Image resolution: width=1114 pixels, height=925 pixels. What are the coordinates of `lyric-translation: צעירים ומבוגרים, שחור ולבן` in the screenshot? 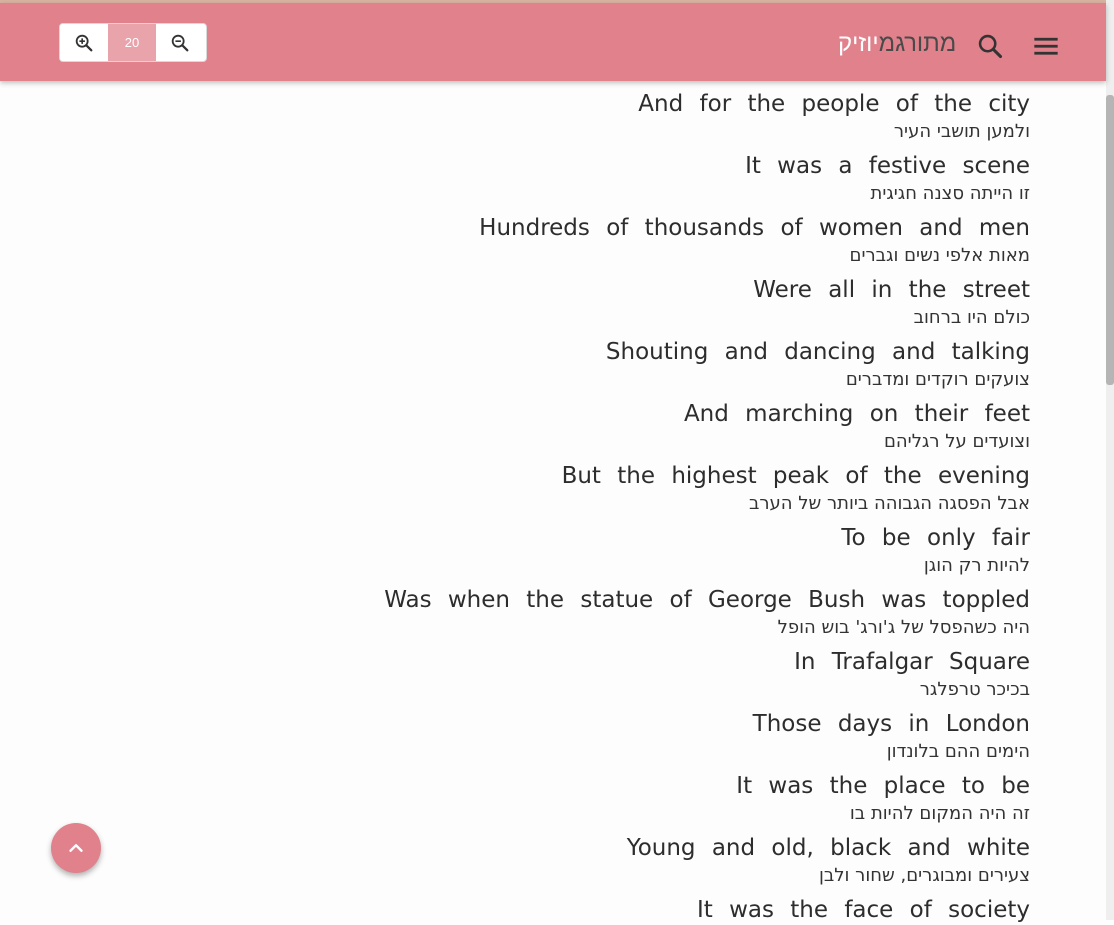 It's located at (924, 875).